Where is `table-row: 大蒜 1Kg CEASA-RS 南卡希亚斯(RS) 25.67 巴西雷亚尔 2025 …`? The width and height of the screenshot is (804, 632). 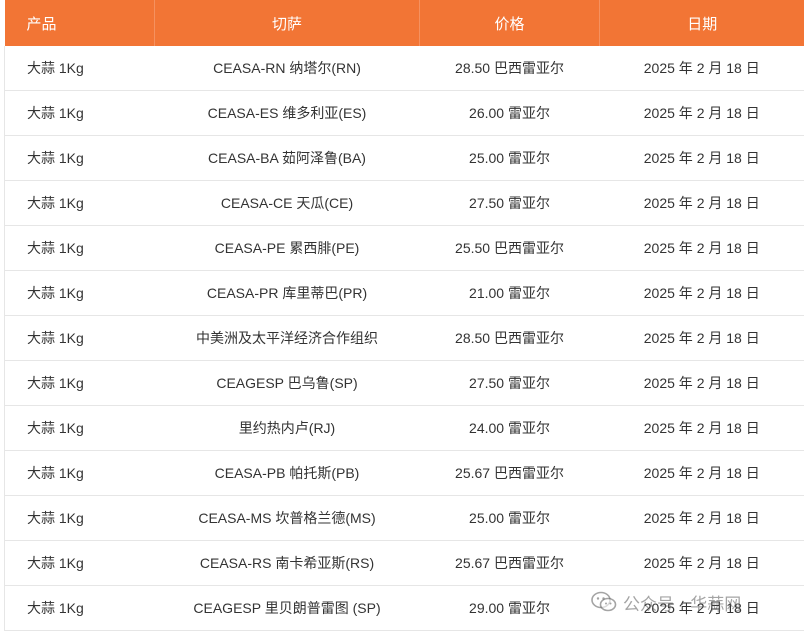
table-row: 大蒜 1Kg CEASA-RS 南卡希亚斯(RS) 25.67 巴西雷亚尔 2025 … is located at coordinates (404, 563).